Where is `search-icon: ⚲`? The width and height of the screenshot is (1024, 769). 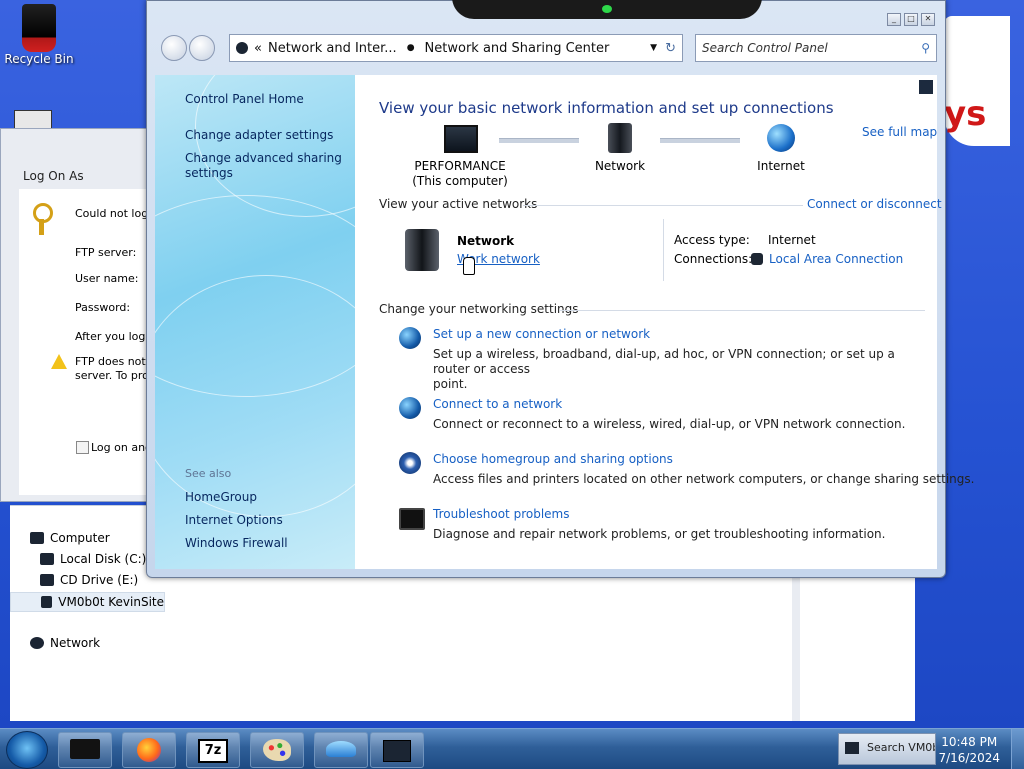
search-icon: ⚲ is located at coordinates (925, 48).